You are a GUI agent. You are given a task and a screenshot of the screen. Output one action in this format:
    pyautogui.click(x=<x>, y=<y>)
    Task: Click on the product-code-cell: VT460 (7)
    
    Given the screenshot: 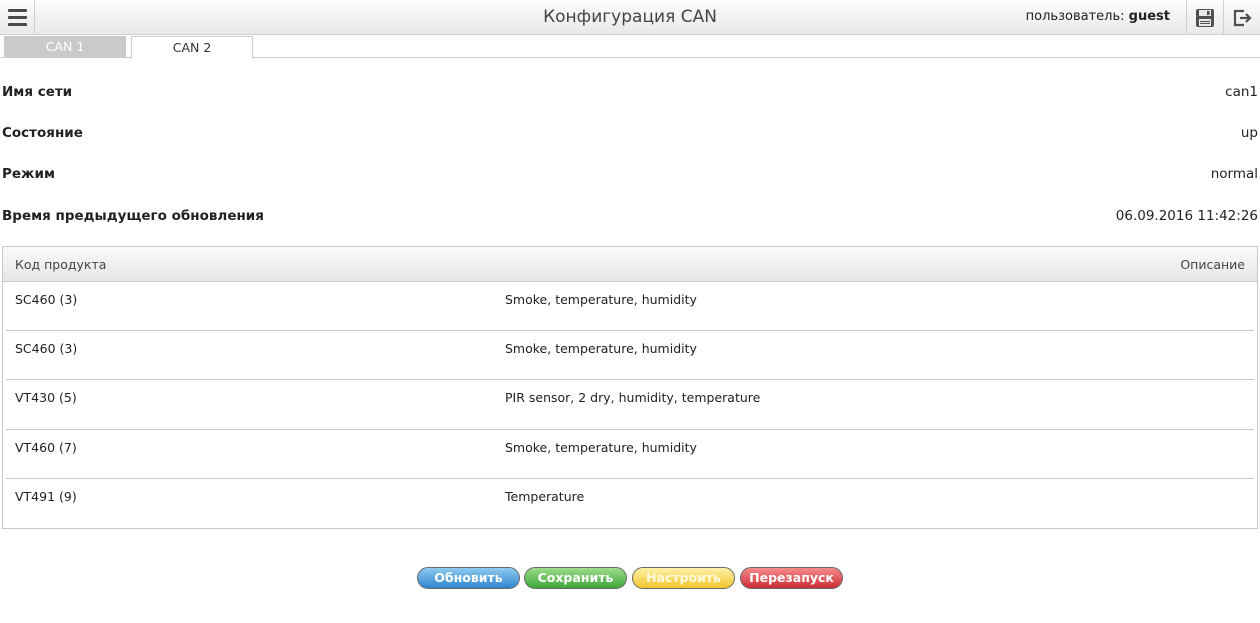 What is the action you would take?
    pyautogui.click(x=46, y=447)
    